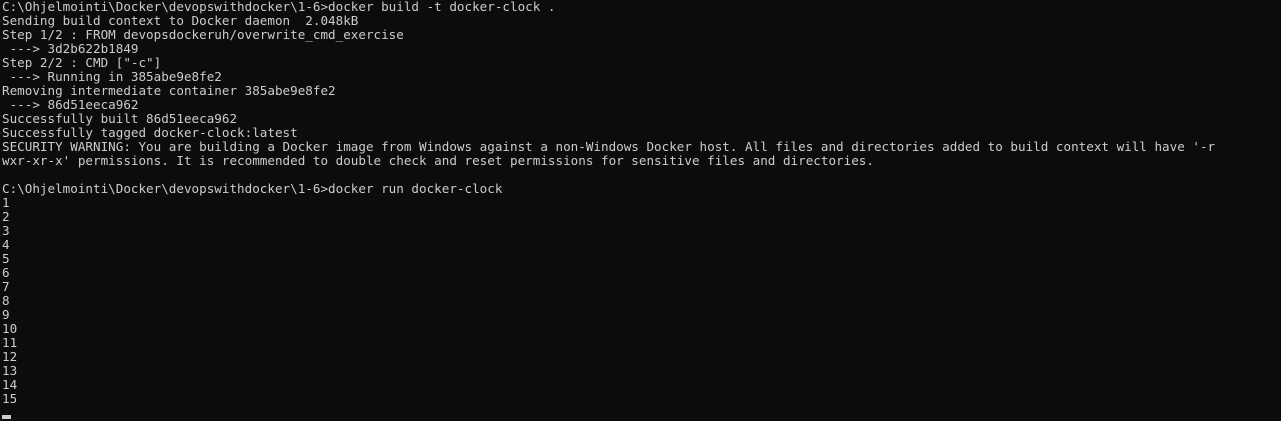 The height and width of the screenshot is (421, 1281). Describe the element at coordinates (10, 329) in the screenshot. I see `terminal-line: 10` at that location.